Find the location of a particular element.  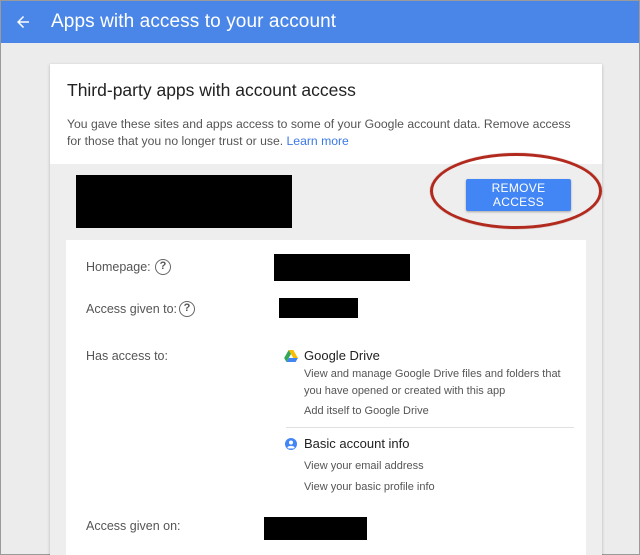

service-name: Basic account info is located at coordinates (357, 443).